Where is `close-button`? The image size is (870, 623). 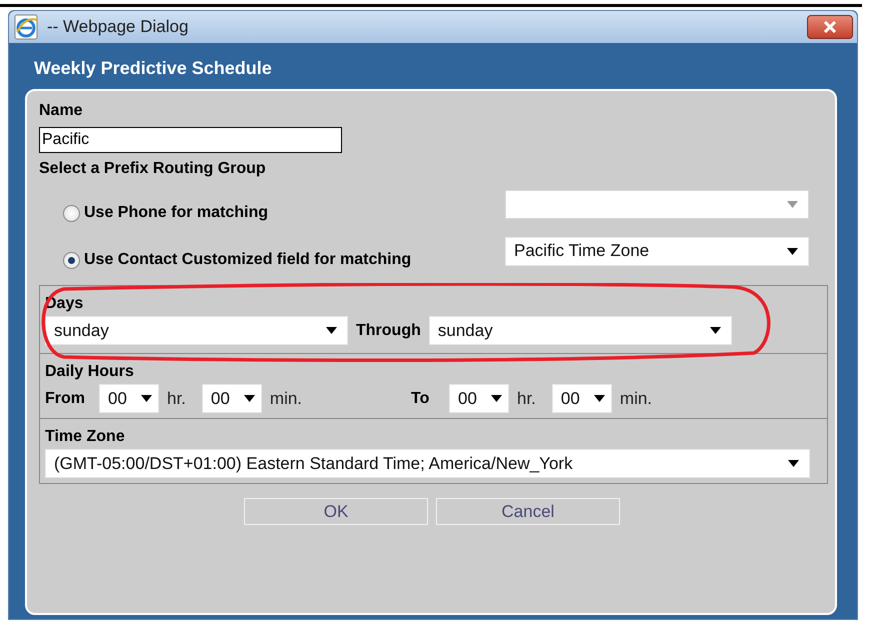 close-button is located at coordinates (830, 27).